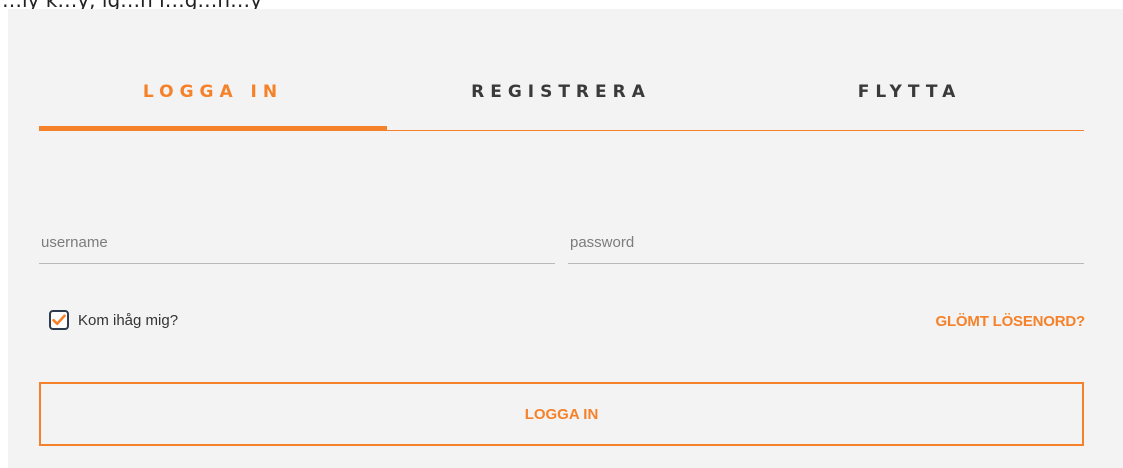  Describe the element at coordinates (299, 242) in the screenshot. I see `username-input` at that location.